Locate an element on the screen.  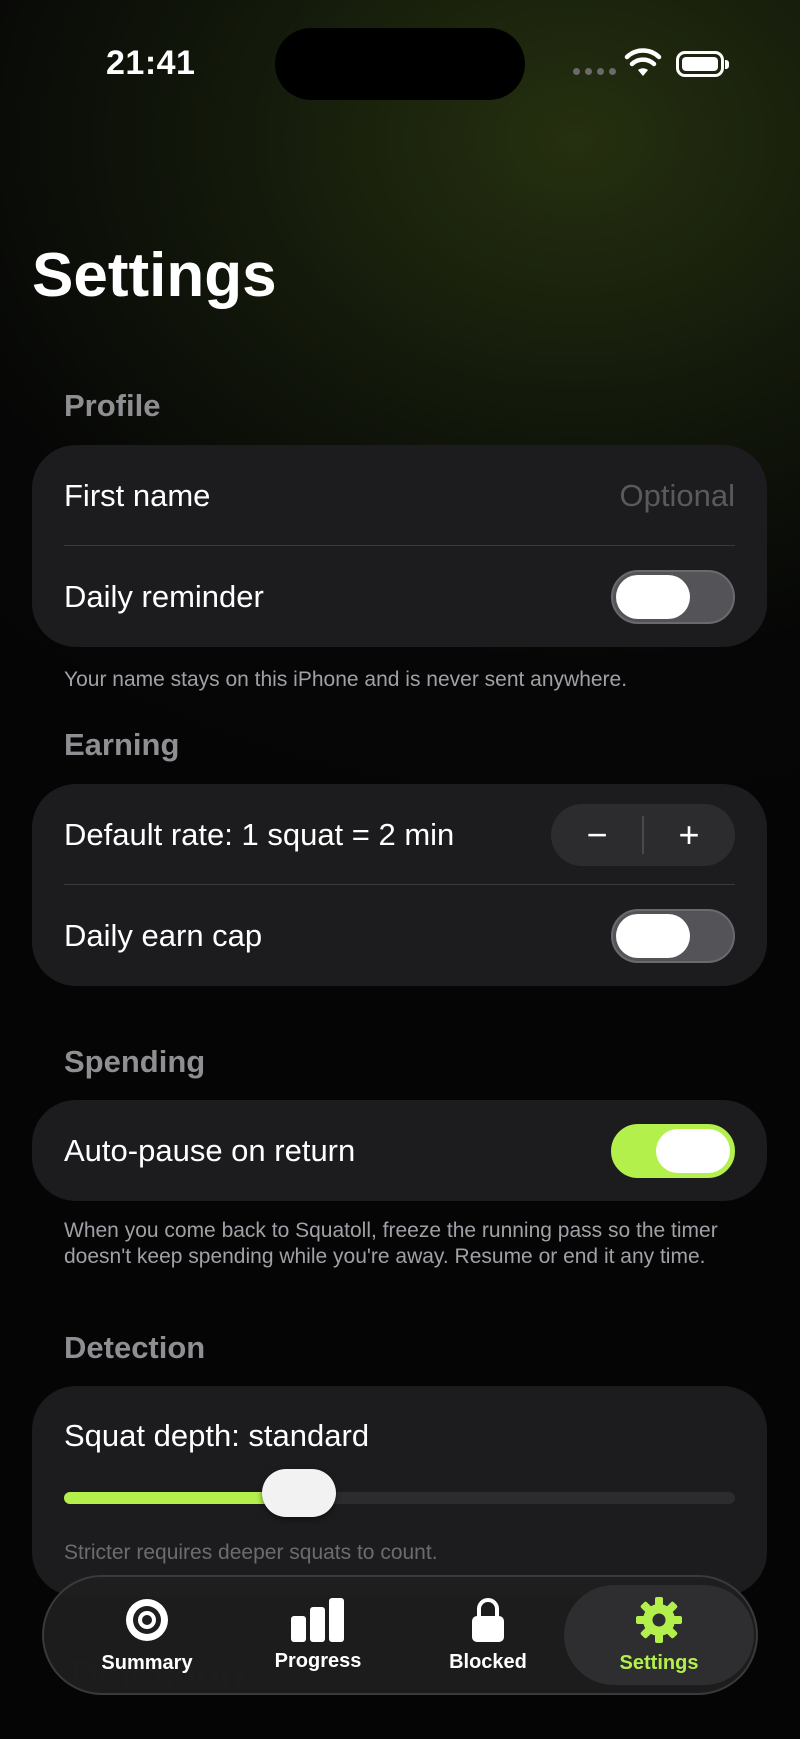
gear-icon is located at coordinates (659, 1619).